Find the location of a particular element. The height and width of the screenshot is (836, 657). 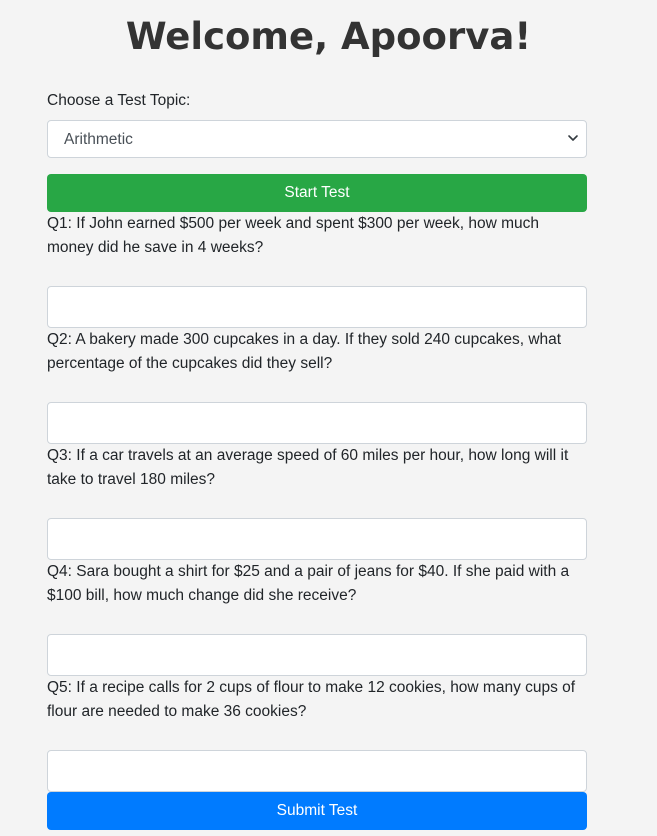

start-test-button: Start Test is located at coordinates (317, 193).